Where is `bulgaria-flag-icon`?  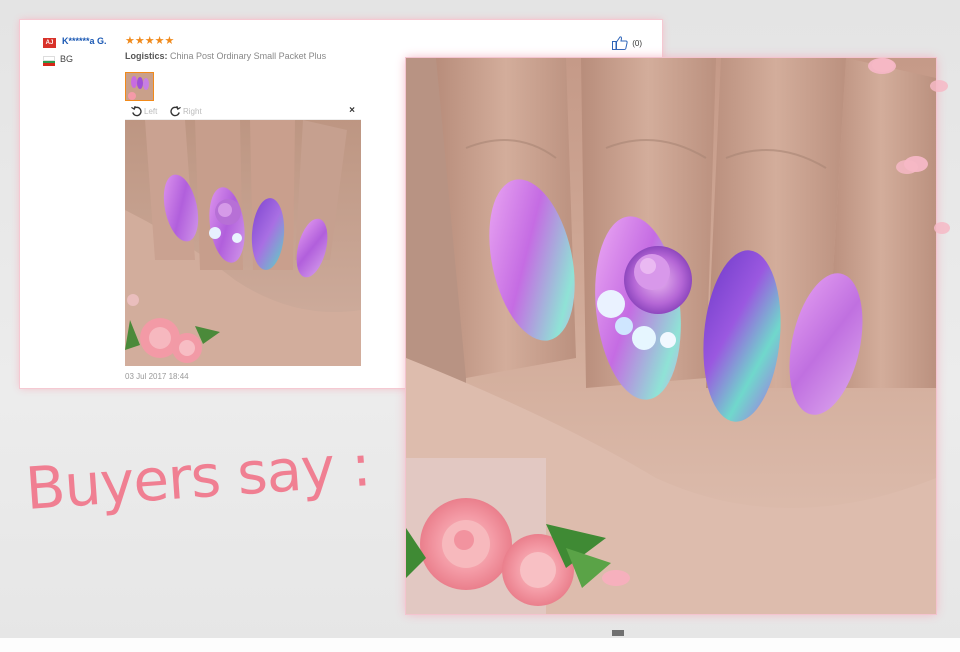
bulgaria-flag-icon is located at coordinates (49, 61).